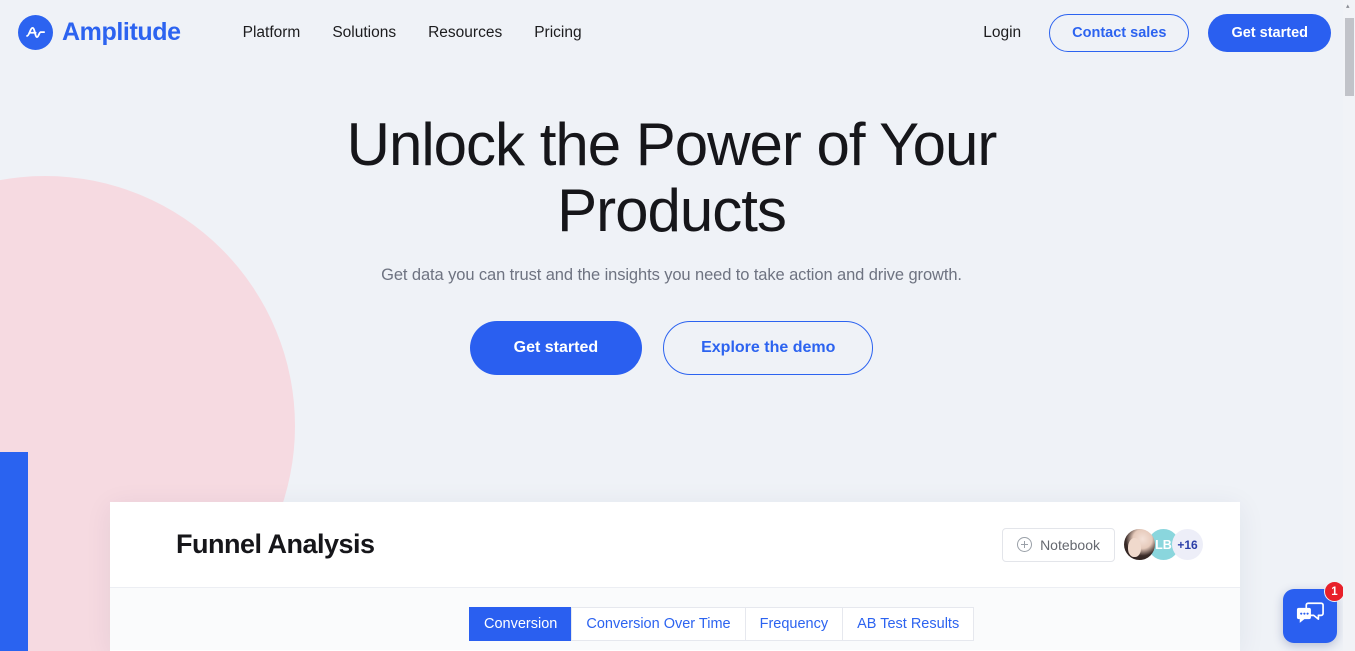 The width and height of the screenshot is (1355, 651). I want to click on nav-get-started-button: Get started, so click(1269, 32).